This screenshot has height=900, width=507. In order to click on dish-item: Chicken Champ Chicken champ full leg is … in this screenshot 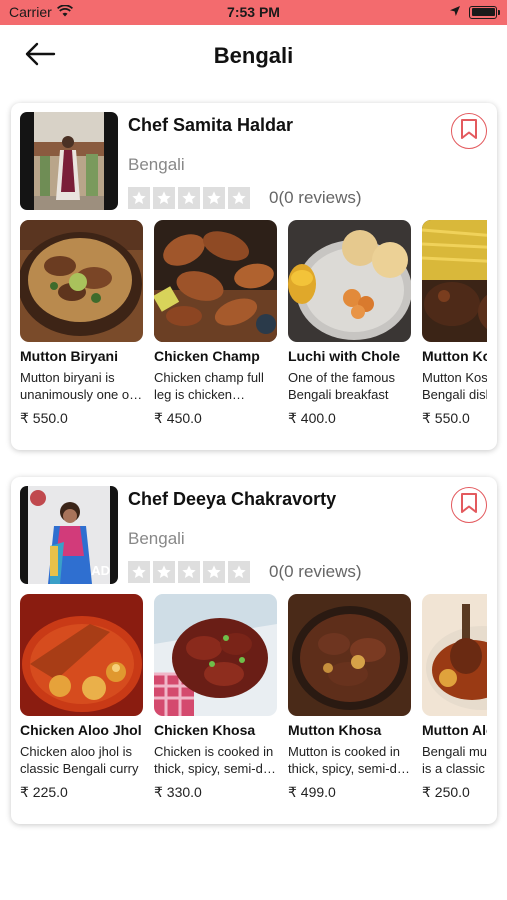, I will do `click(215, 327)`.